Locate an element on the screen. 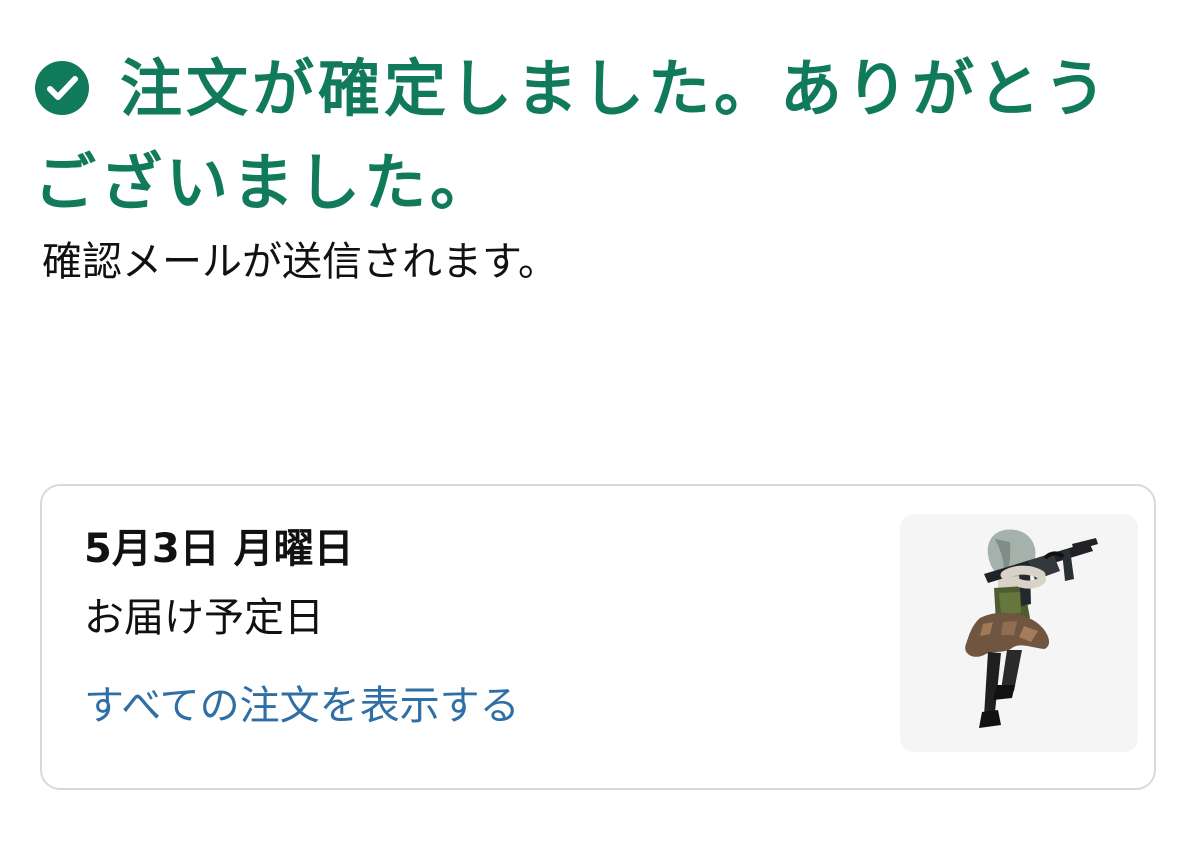 The height and width of the screenshot is (866, 1200). delivery-date: 5月3日 月曜日 is located at coordinates (219, 549).